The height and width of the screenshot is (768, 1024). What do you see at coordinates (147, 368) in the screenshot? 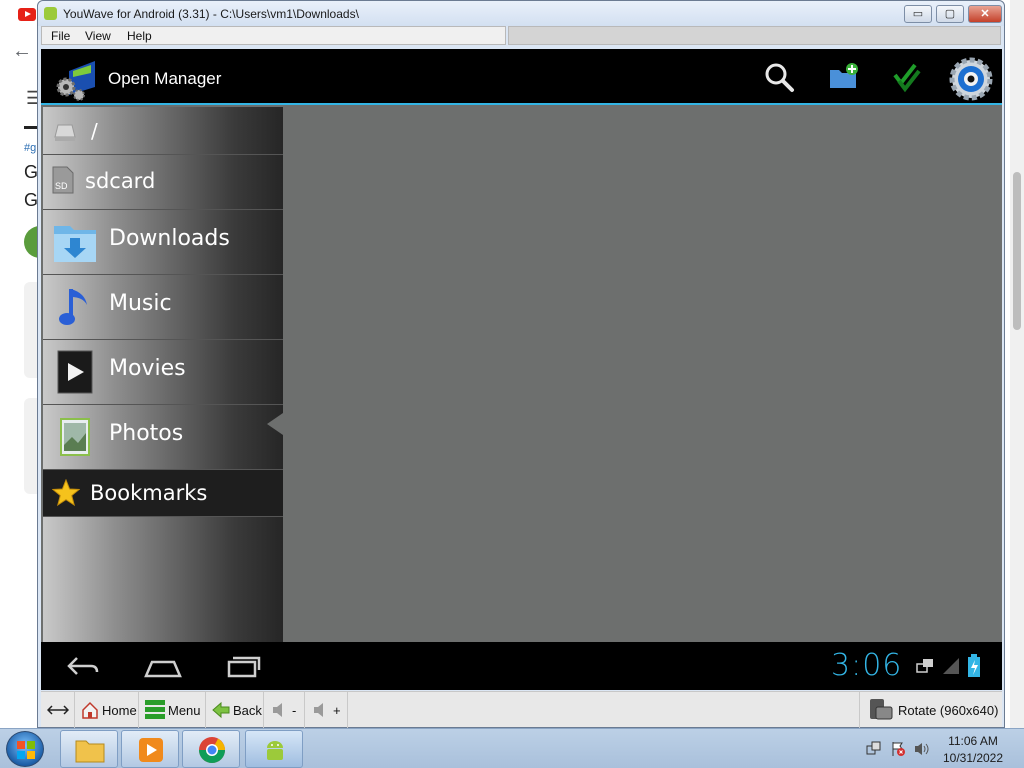
I see `drawer-label-movies: Movies` at bounding box center [147, 368].